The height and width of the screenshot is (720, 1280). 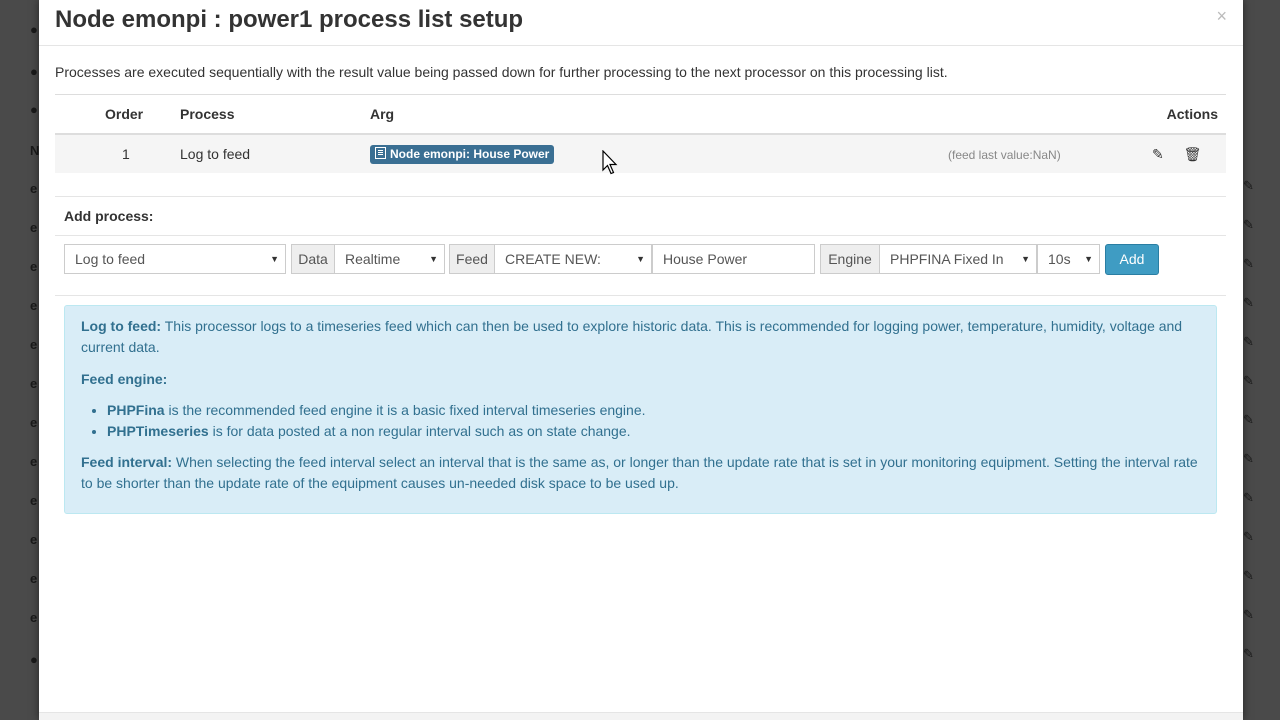 What do you see at coordinates (1132, 259) in the screenshot?
I see `add-button: Add` at bounding box center [1132, 259].